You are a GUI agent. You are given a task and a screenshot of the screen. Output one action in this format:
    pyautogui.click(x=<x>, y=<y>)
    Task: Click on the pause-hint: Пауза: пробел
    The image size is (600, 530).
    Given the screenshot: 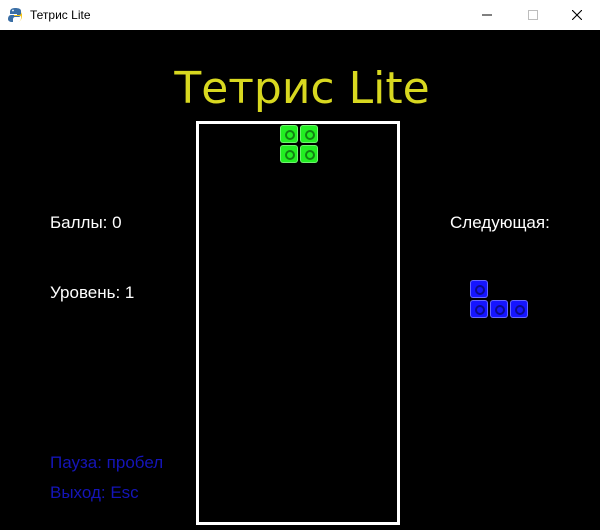 What is the action you would take?
    pyautogui.click(x=107, y=462)
    